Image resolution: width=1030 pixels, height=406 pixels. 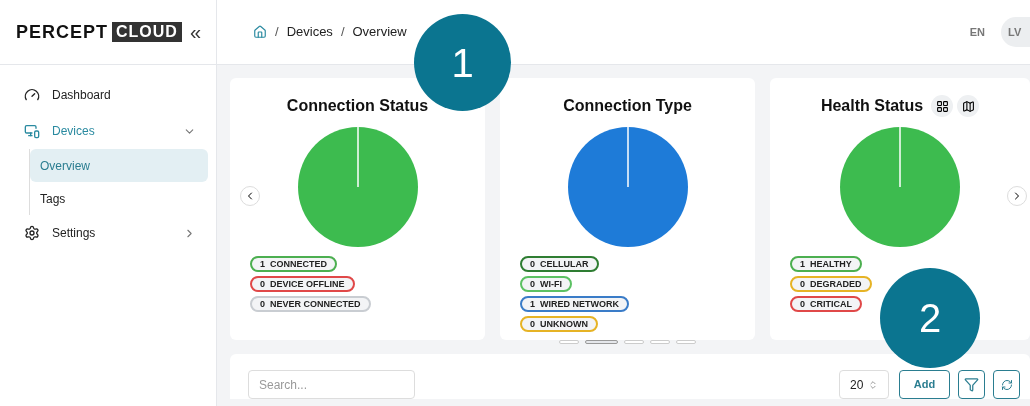 What do you see at coordinates (826, 264) in the screenshot?
I see `legend-chip: 1 HEALTHY` at bounding box center [826, 264].